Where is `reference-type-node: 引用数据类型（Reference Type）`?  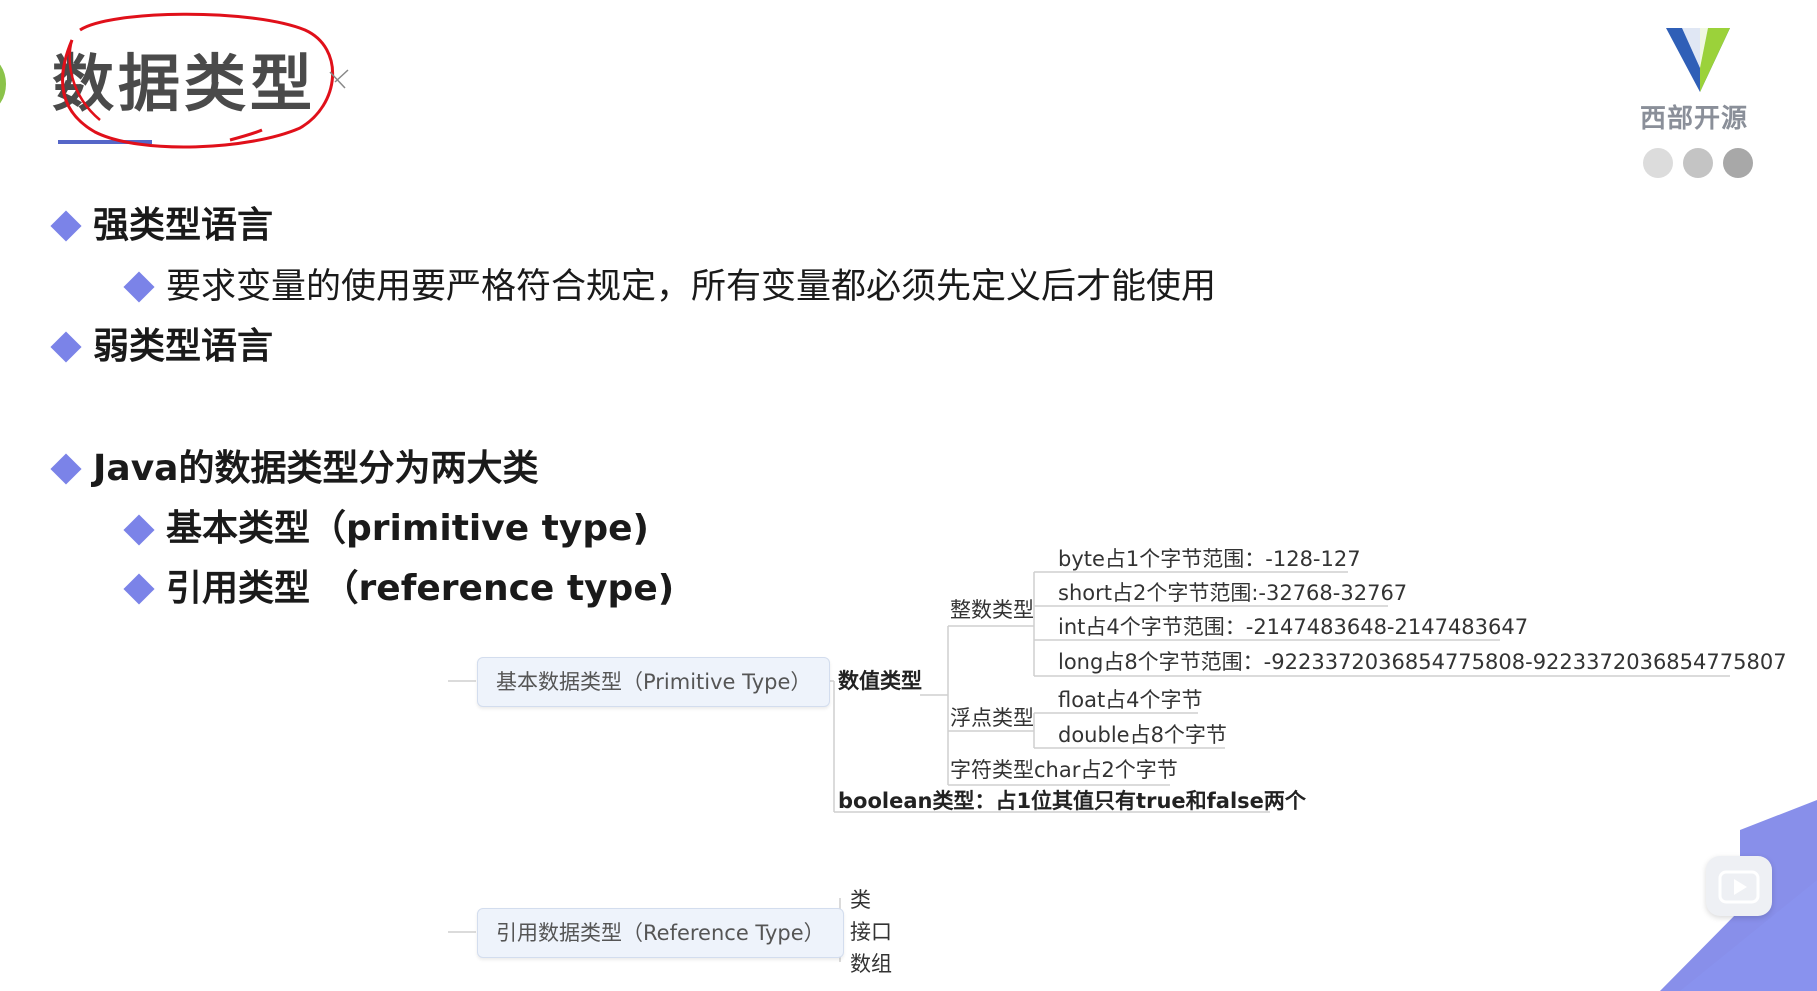
reference-type-node: 引用数据类型（Reference Type） is located at coordinates (660, 933).